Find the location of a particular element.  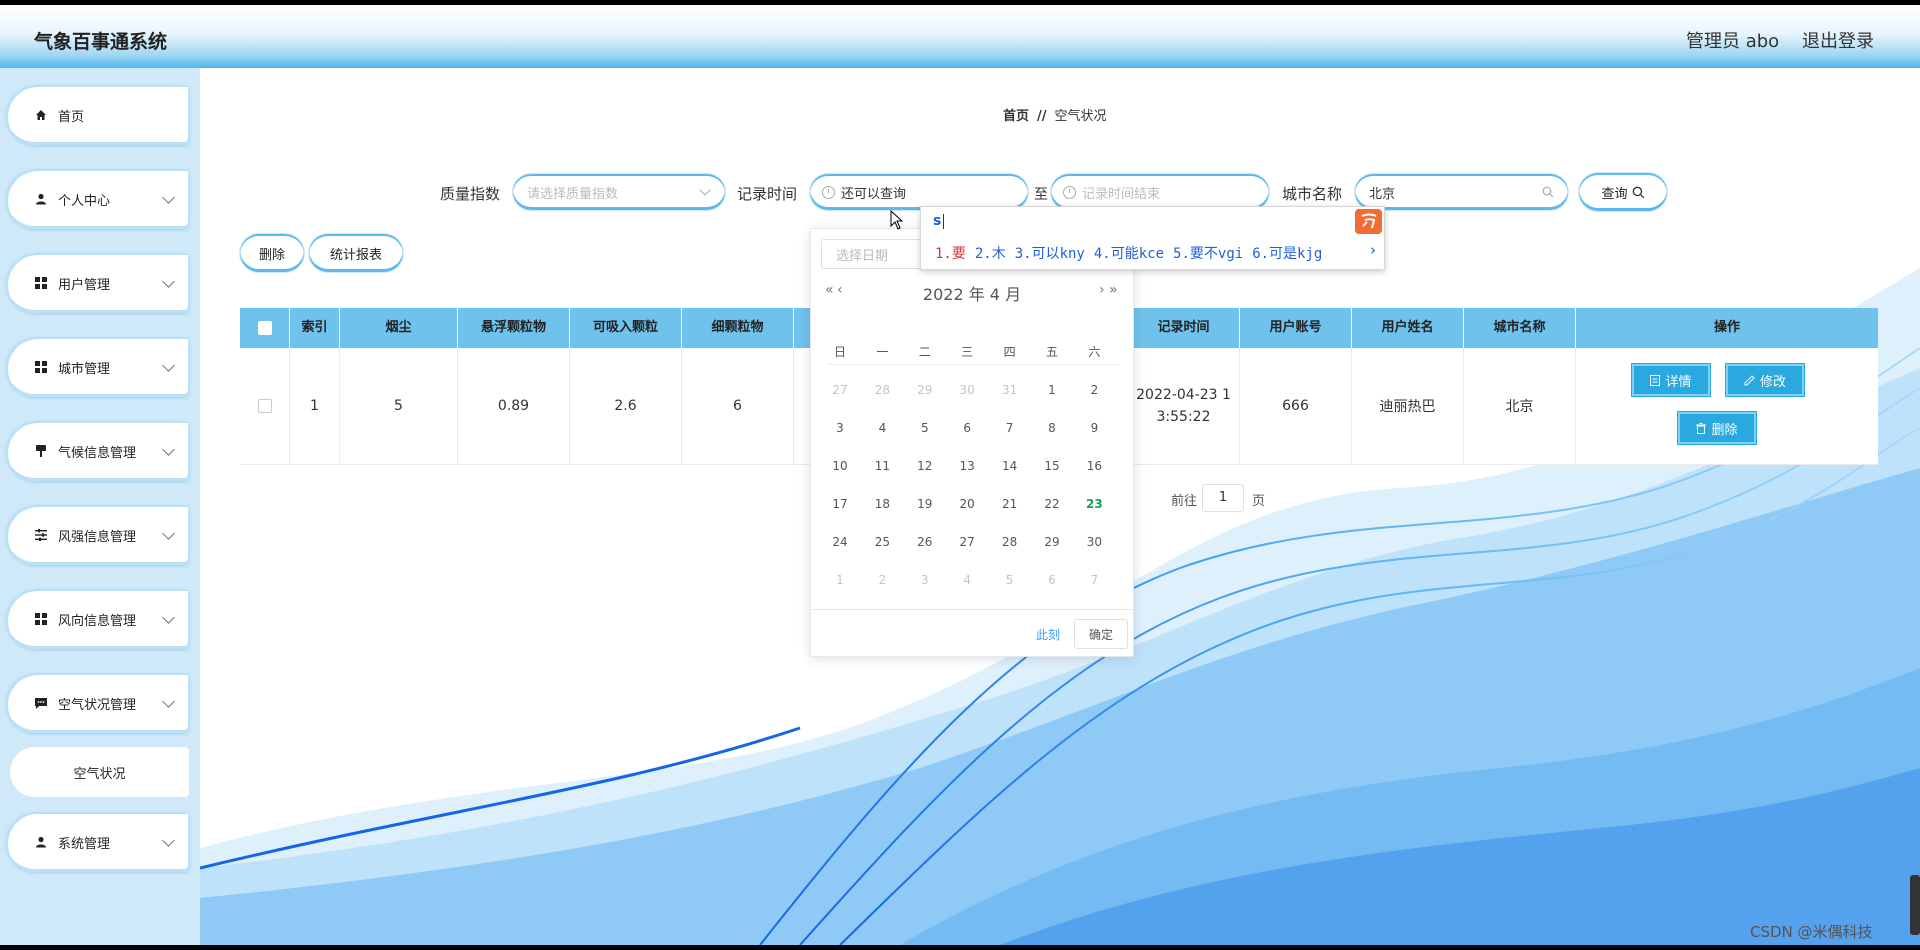

day-cell: 15 is located at coordinates (1052, 466).